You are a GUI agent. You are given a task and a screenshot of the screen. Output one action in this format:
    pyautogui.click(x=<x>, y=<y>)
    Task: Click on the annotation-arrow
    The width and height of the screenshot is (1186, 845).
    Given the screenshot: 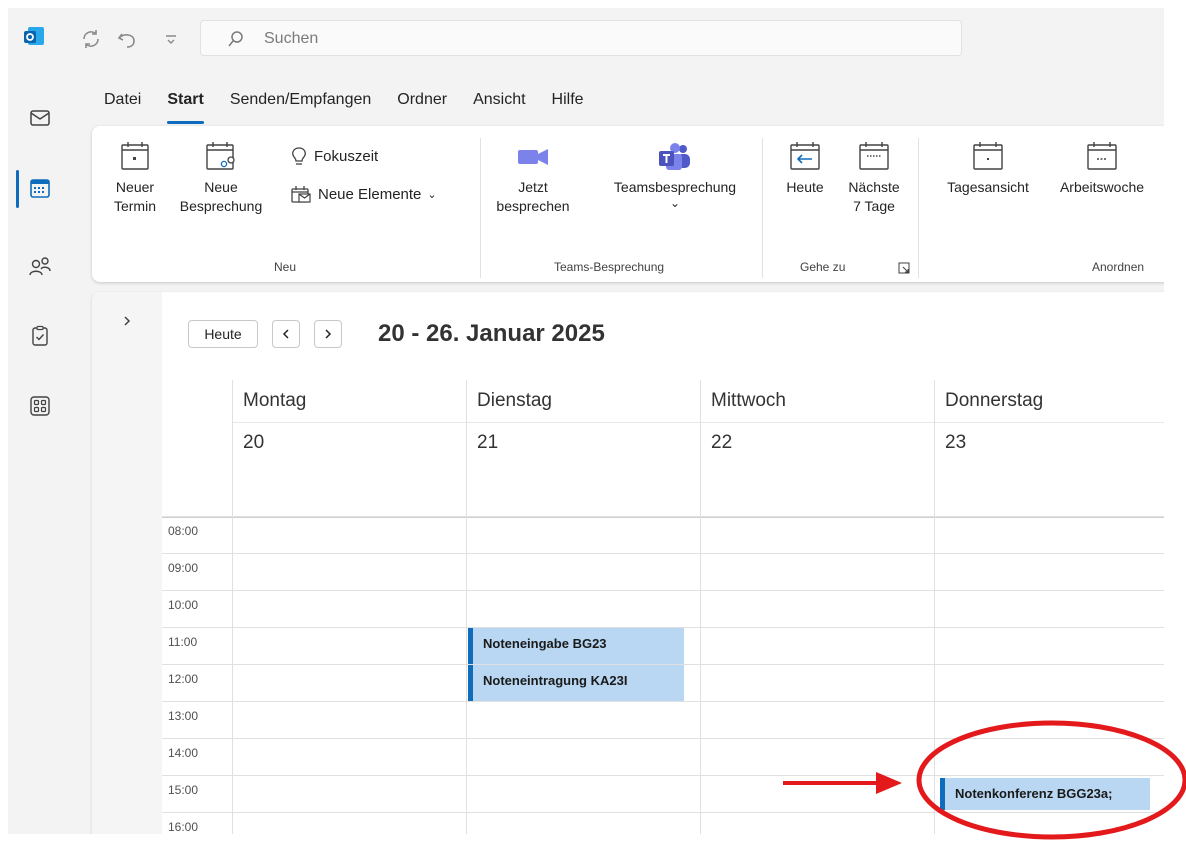 What is the action you would take?
    pyautogui.click(x=842, y=783)
    